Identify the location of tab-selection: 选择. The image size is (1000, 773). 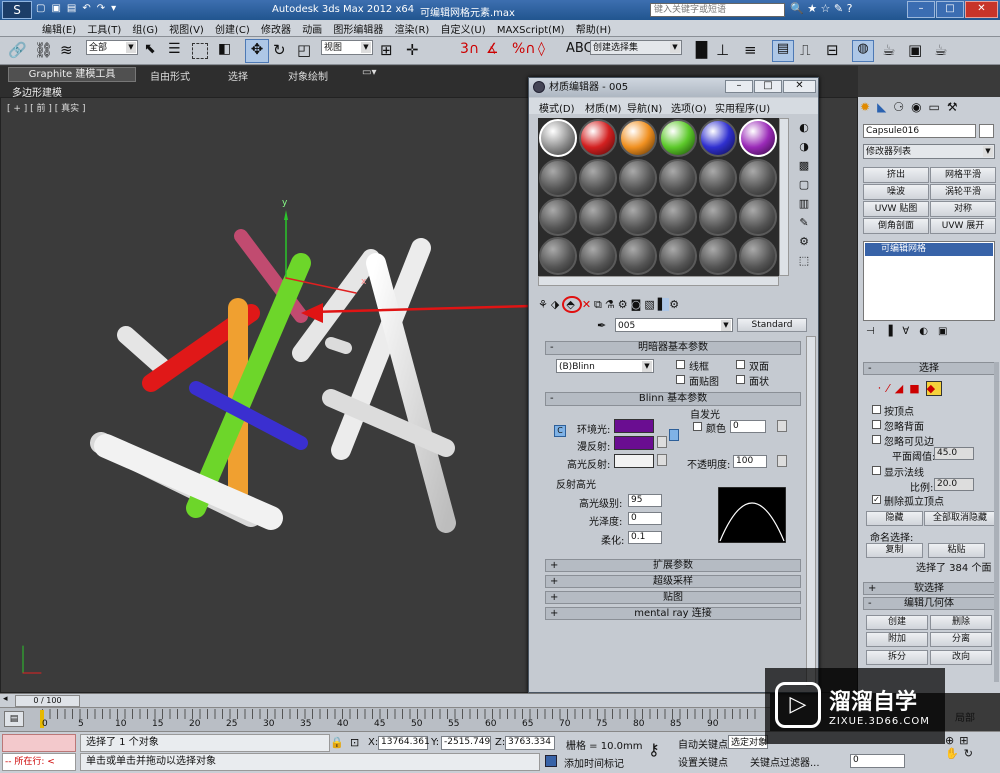
(238, 75).